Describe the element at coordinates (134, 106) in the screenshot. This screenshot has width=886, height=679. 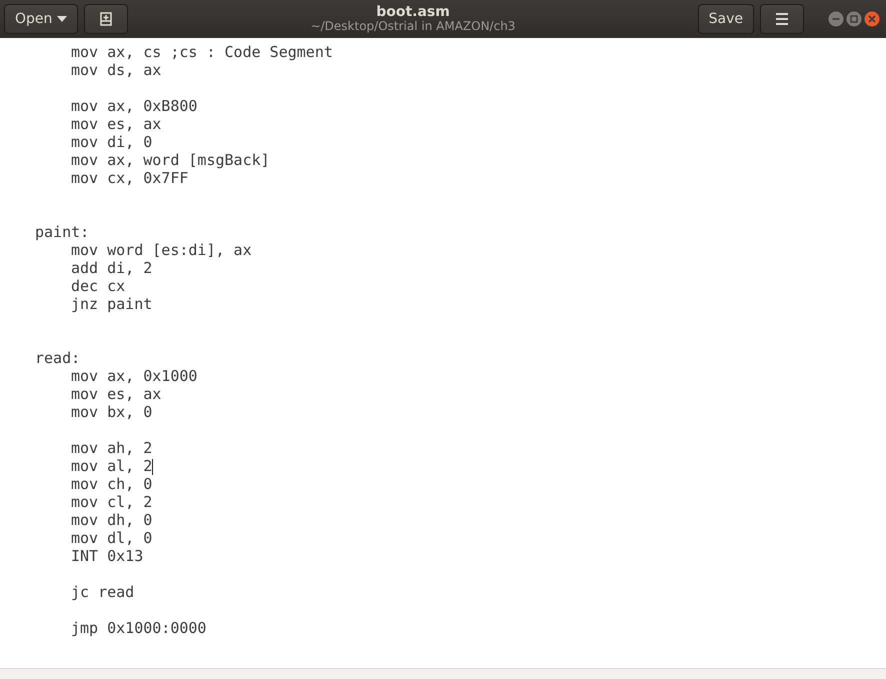
I see `code-line: mov ax, 0xB800` at that location.